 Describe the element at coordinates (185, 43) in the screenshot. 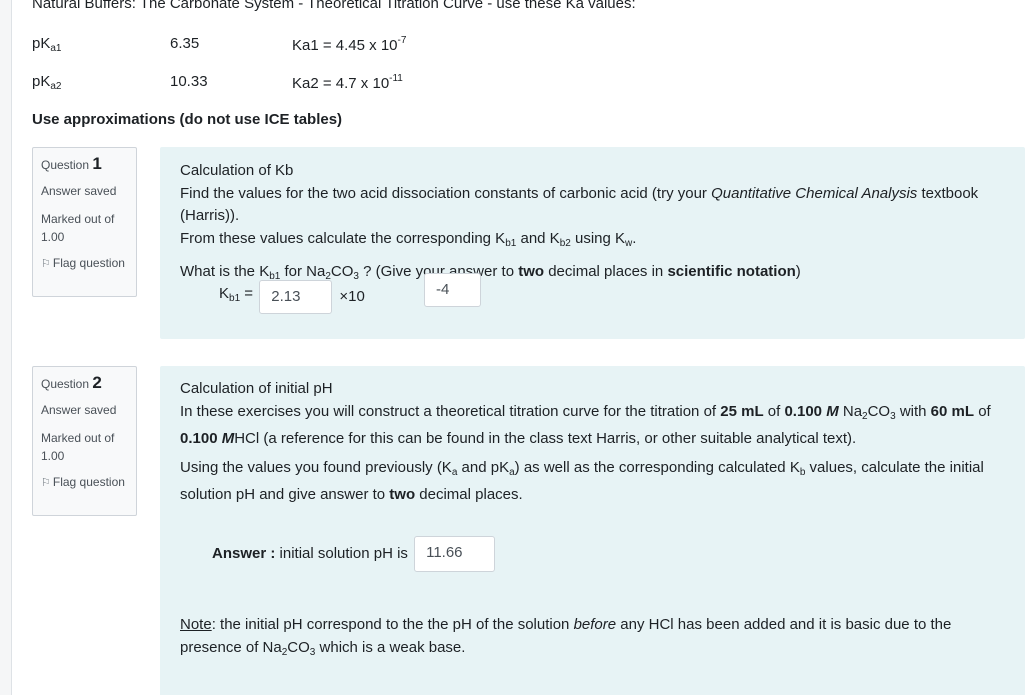

I see `pka1-value: 6.35` at that location.